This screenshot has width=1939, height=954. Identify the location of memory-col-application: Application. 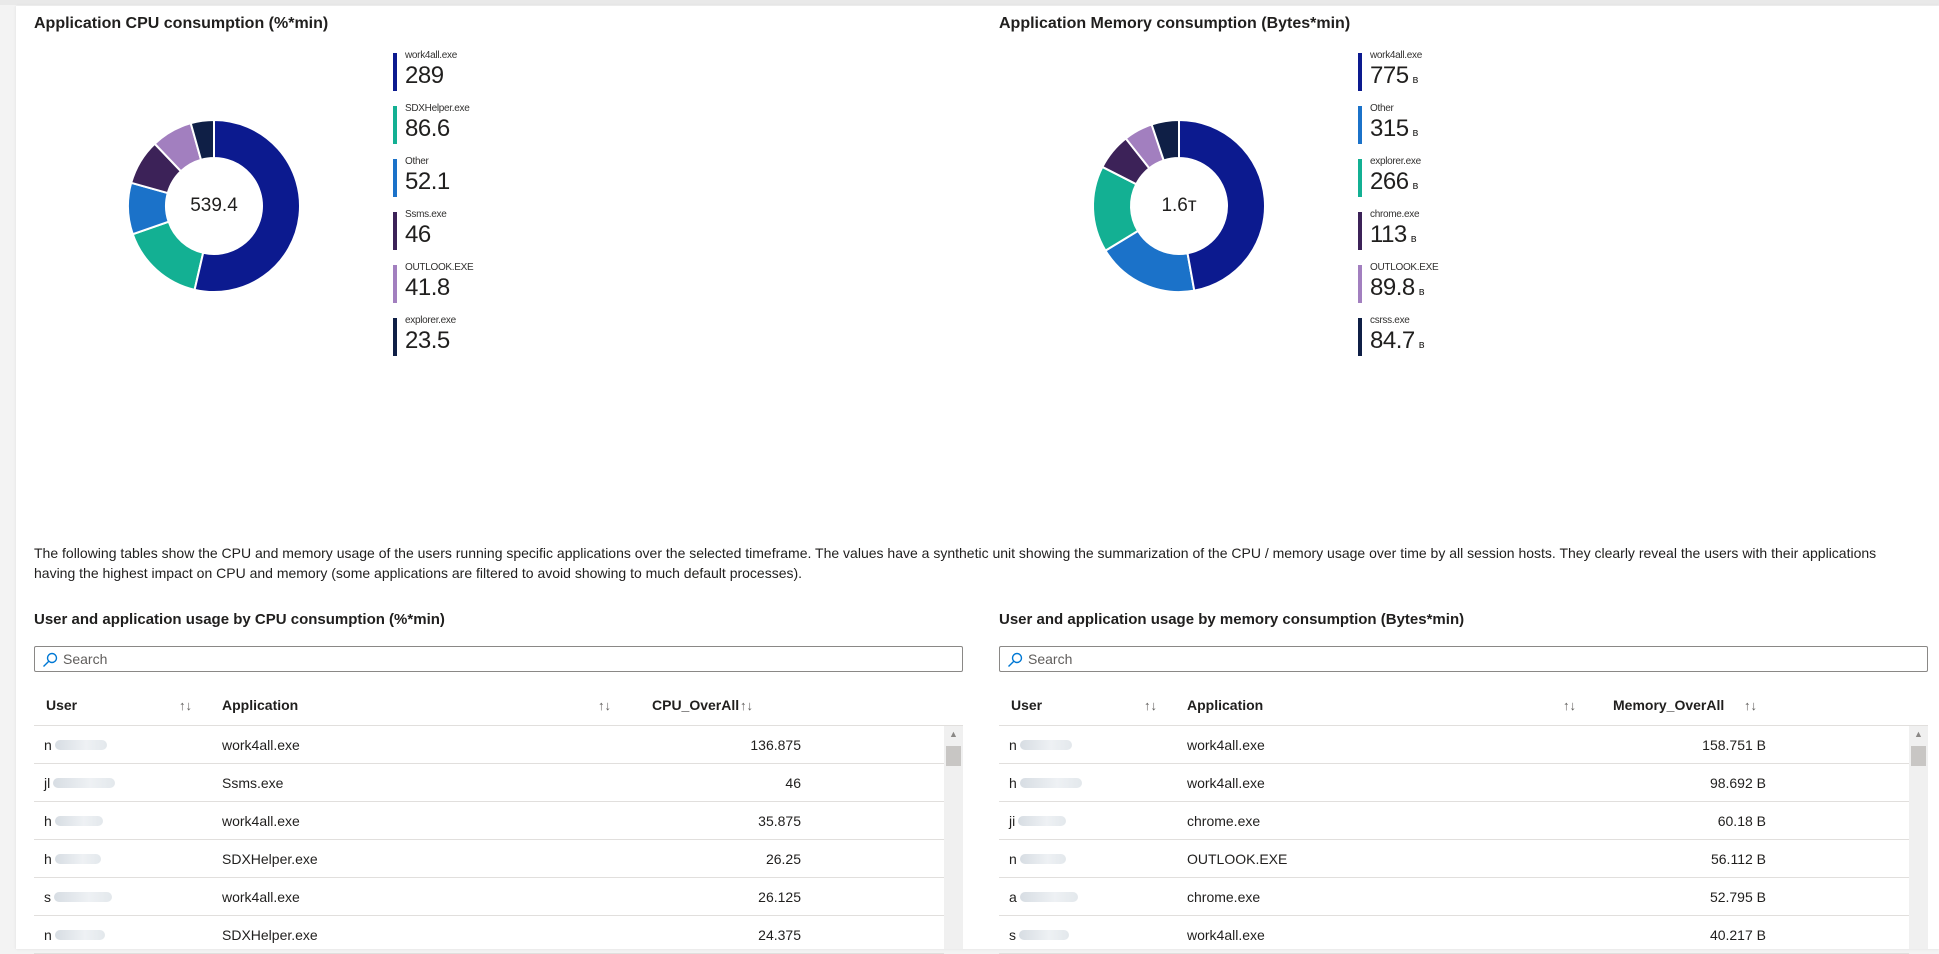
(1225, 705).